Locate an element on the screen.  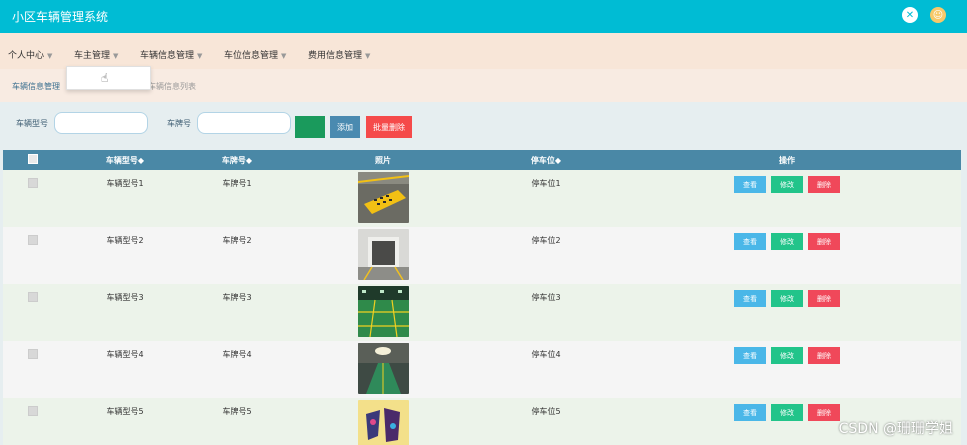
plate-label: 车牌号 is located at coordinates (179, 123).